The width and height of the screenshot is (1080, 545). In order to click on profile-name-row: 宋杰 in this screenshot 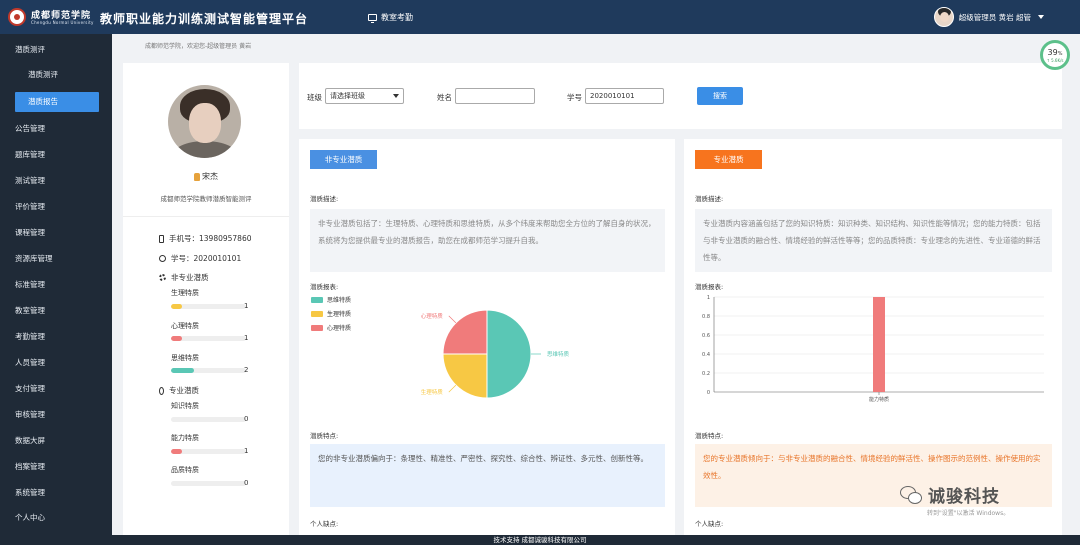, I will do `click(206, 176)`.